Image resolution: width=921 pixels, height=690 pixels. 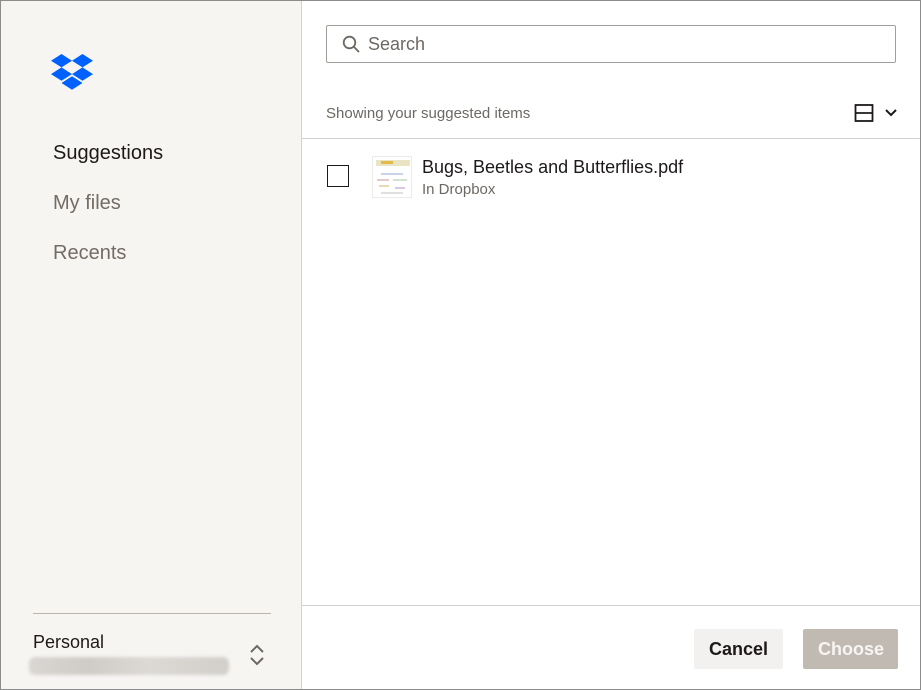 I want to click on search-icon, so click(x=351, y=44).